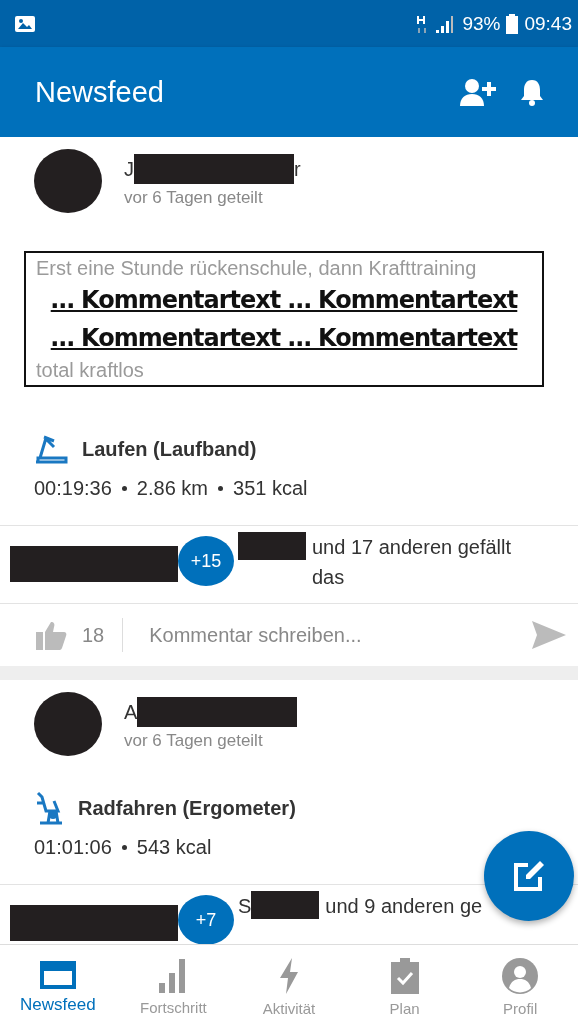  I want to click on nav-tab: Fortschritt, so click(173, 987).